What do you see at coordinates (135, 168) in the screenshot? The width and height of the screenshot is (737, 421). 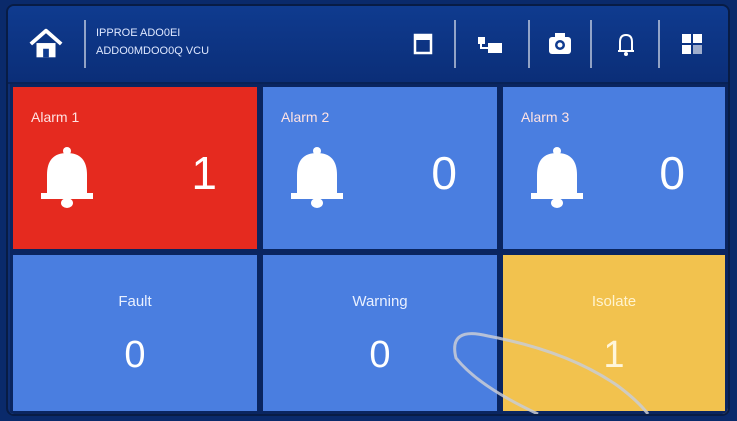 I see `alarm-tile-1: Alarm 1 1` at bounding box center [135, 168].